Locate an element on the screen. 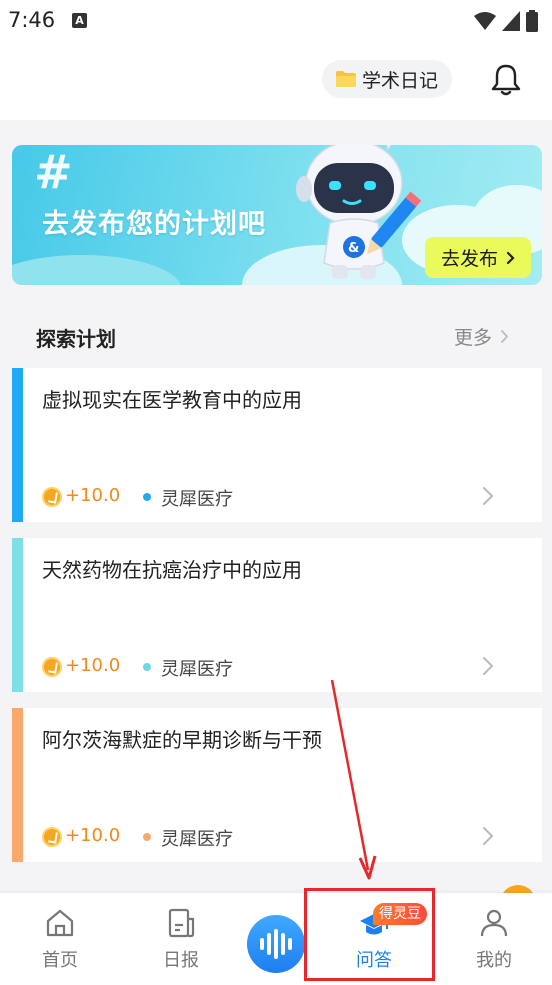 The image size is (552, 985). go-publish-button: 去发布 is located at coordinates (478, 257).